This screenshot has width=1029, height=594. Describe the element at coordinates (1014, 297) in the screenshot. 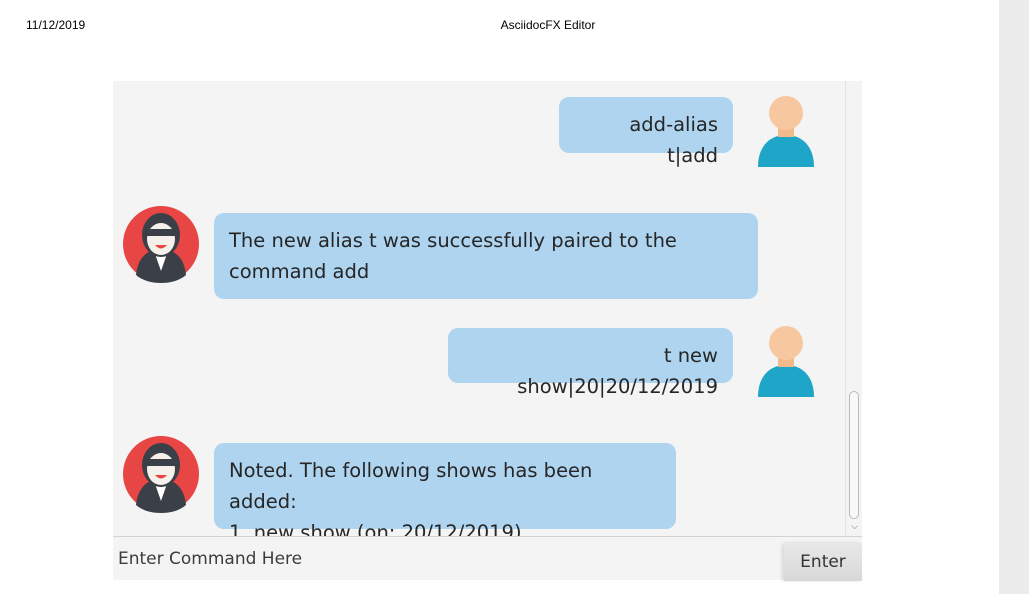

I see `page-gutter` at that location.